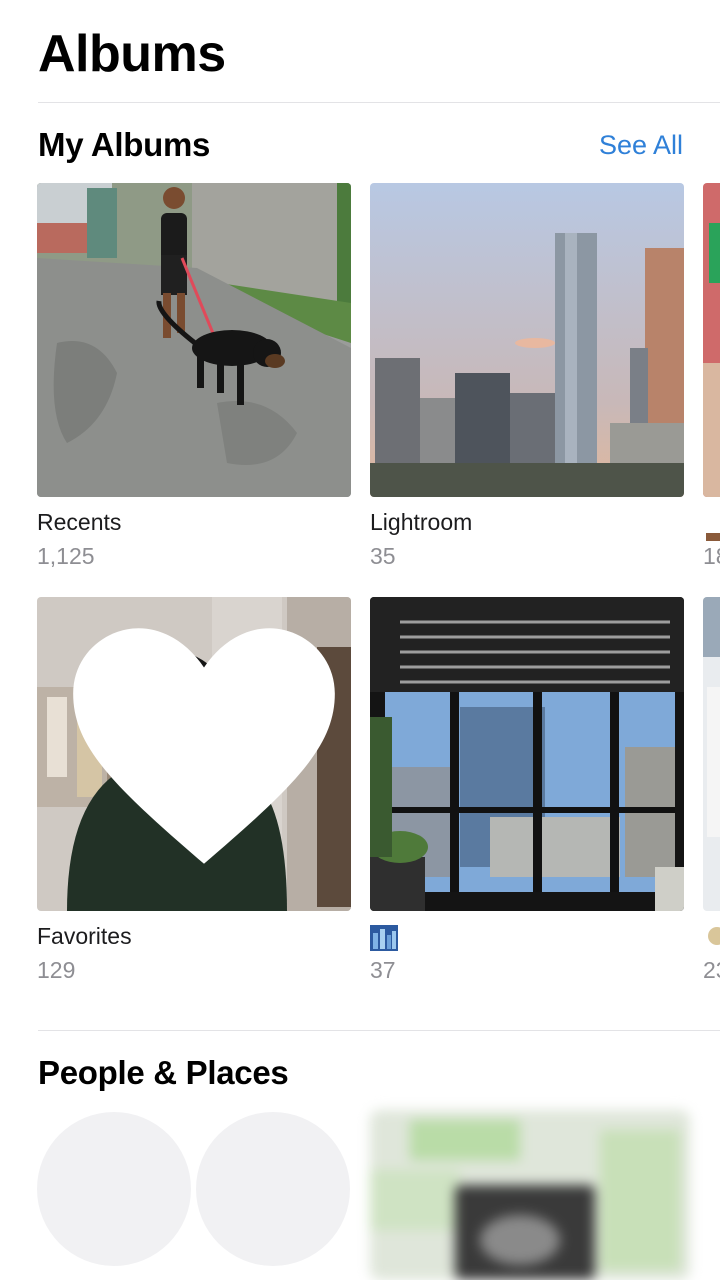 This screenshot has width=720, height=1280. Describe the element at coordinates (84, 936) in the screenshot. I see `album-name: Favorites` at that location.